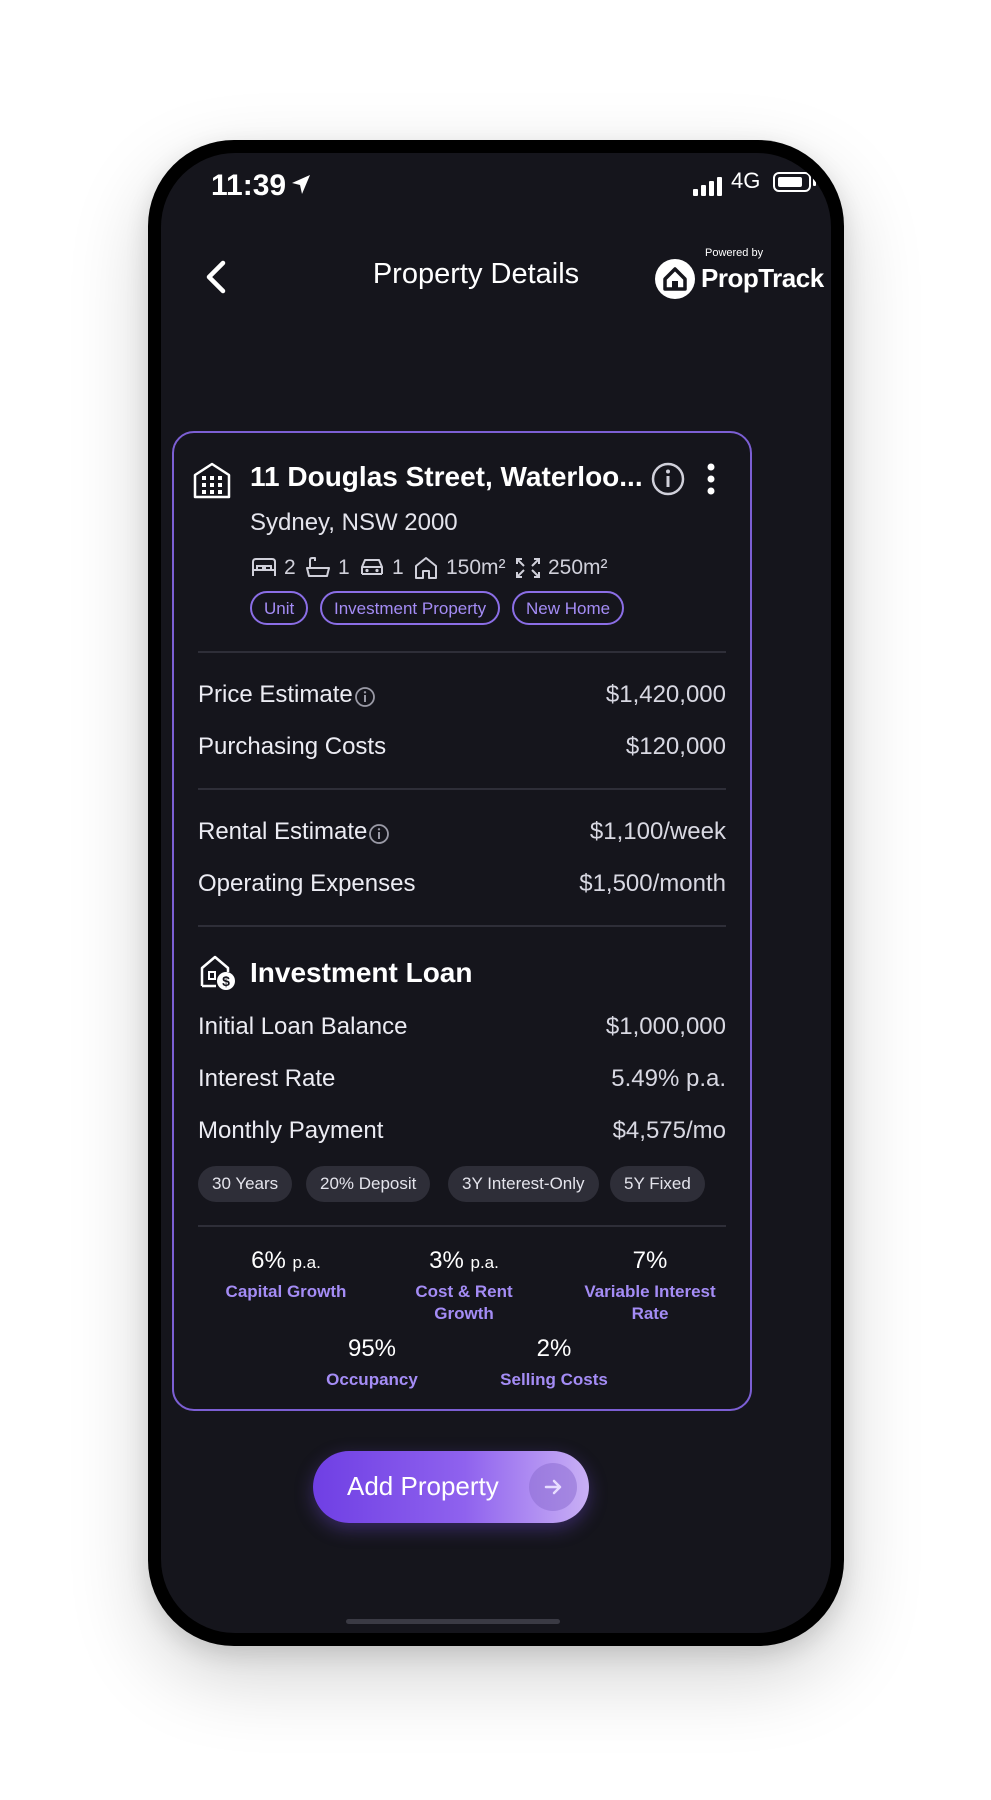 This screenshot has width=991, height=1800. What do you see at coordinates (665, 1026) in the screenshot?
I see `loan-balance-value: $1,000,000` at bounding box center [665, 1026].